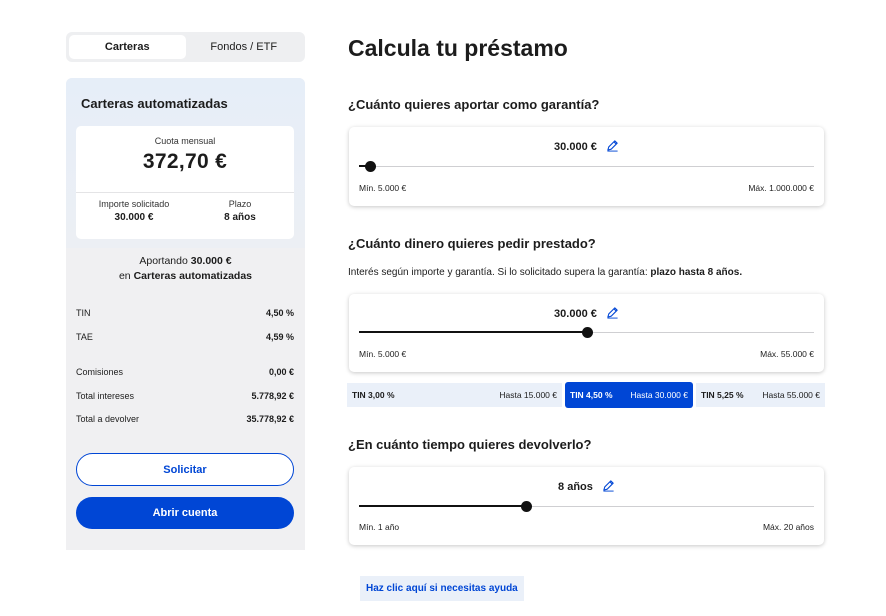  Describe the element at coordinates (279, 313) in the screenshot. I see `row-value: 4,50 %` at that location.